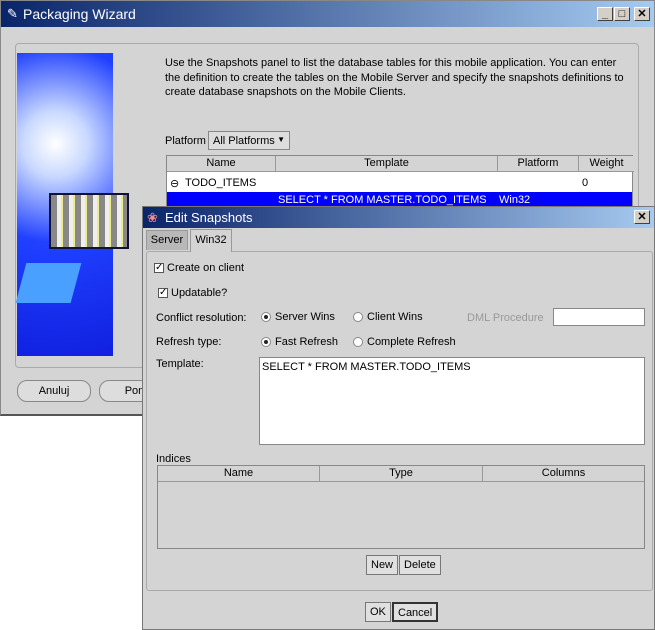 This screenshot has width=655, height=630. I want to click on close-button: ✕, so click(642, 14).